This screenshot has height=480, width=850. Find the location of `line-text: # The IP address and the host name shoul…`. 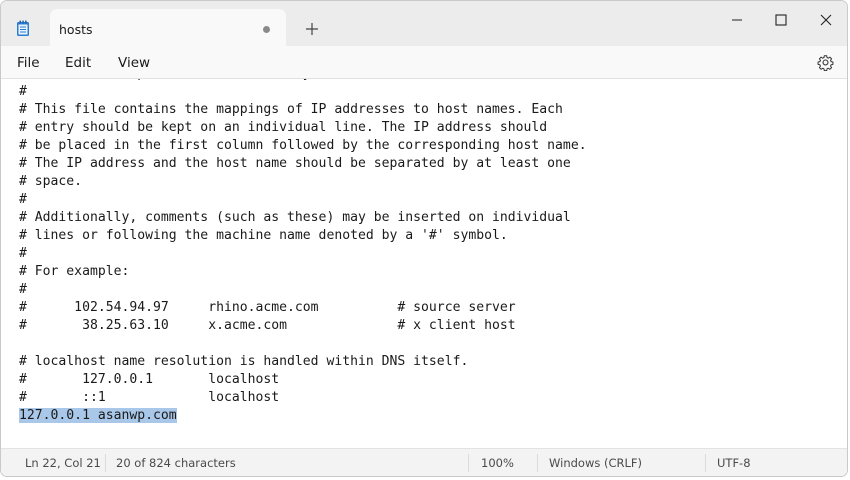

line-text: # The IP address and the host name shoul… is located at coordinates (295, 163).